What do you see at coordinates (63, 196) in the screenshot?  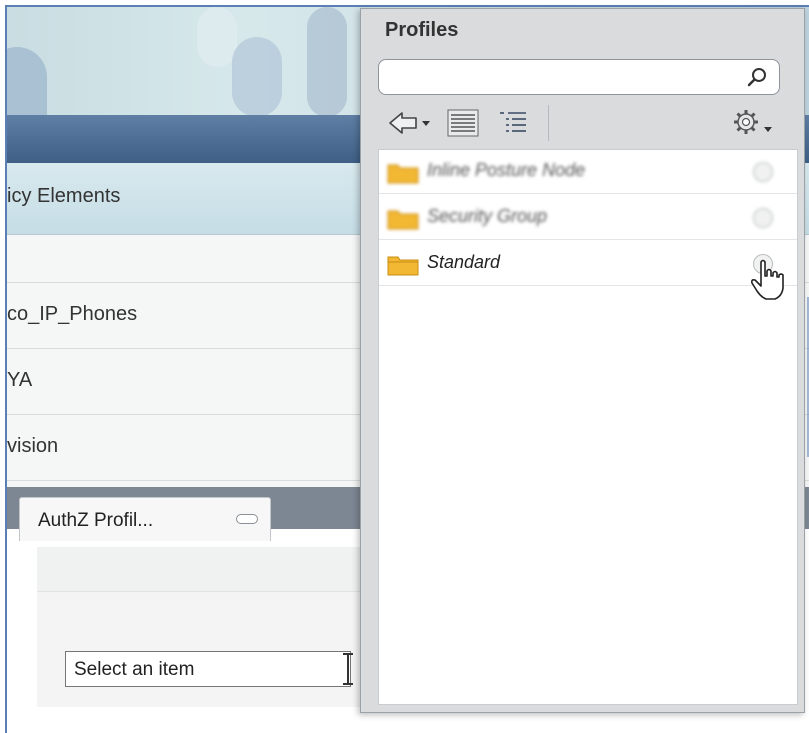 I see `subnav-policy-elements: icy Elements` at bounding box center [63, 196].